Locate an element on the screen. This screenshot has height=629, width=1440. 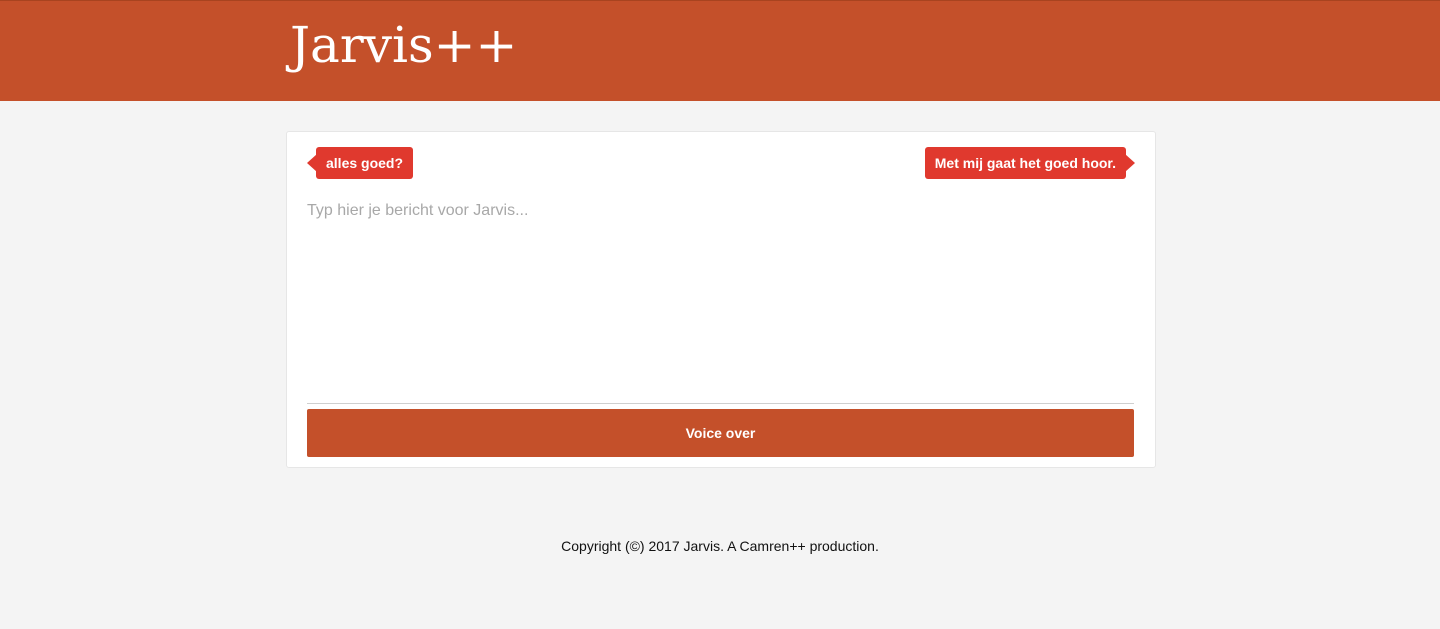
user-message-bubble: alles goed? is located at coordinates (360, 163).